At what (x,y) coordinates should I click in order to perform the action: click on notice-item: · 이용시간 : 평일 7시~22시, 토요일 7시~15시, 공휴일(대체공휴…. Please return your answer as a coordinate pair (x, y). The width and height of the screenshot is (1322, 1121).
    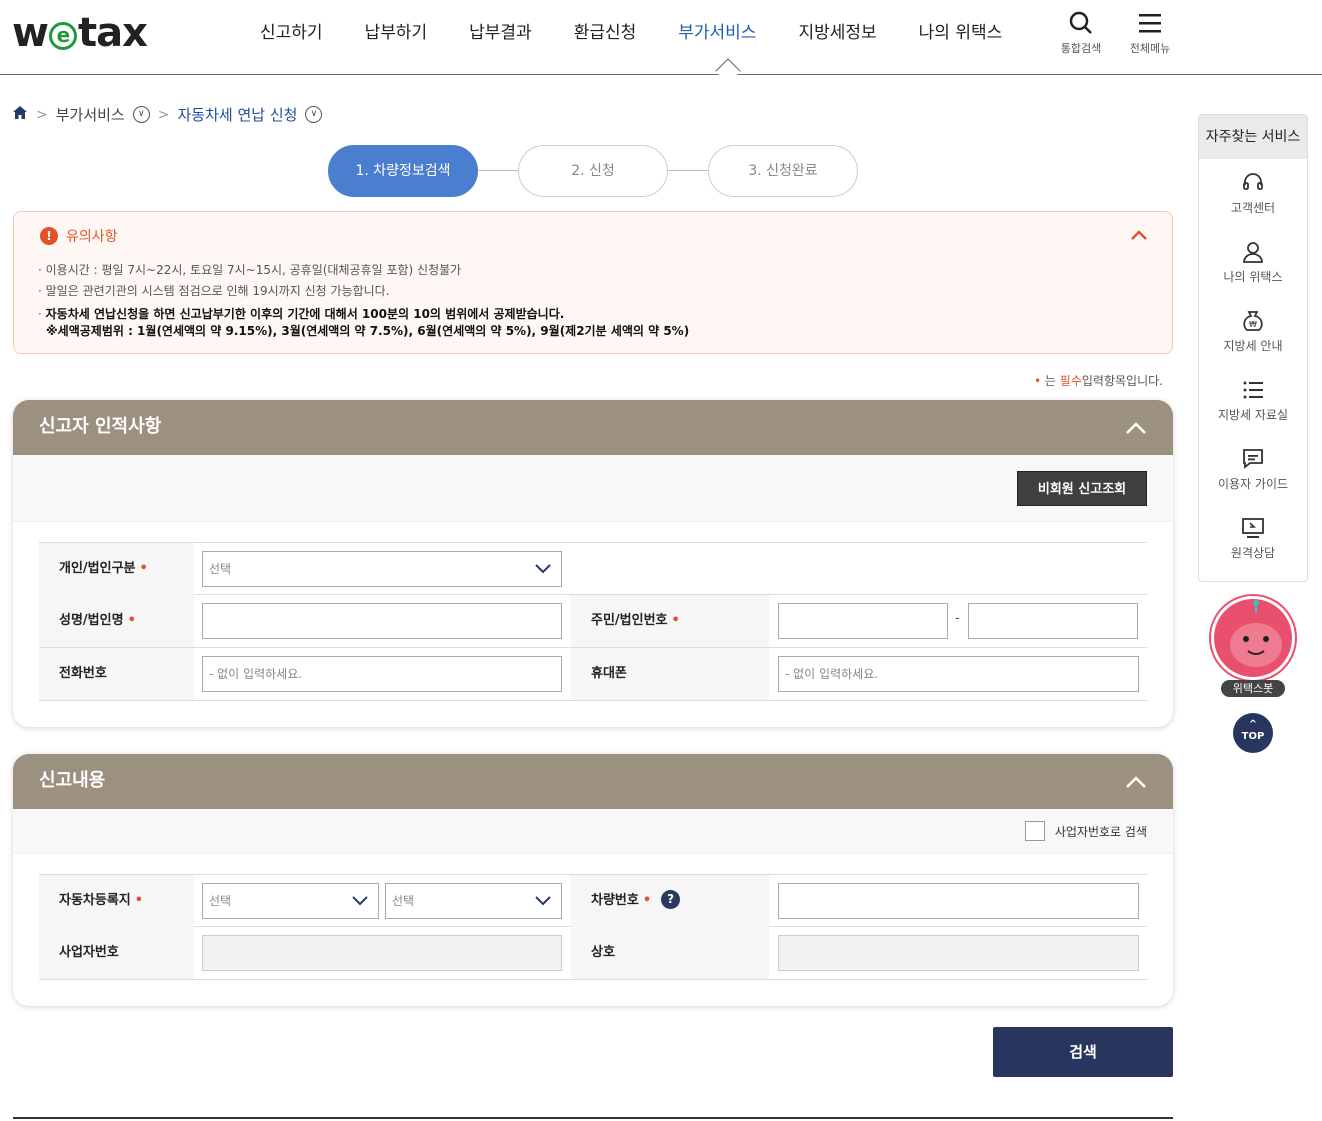
    Looking at the image, I should click on (250, 270).